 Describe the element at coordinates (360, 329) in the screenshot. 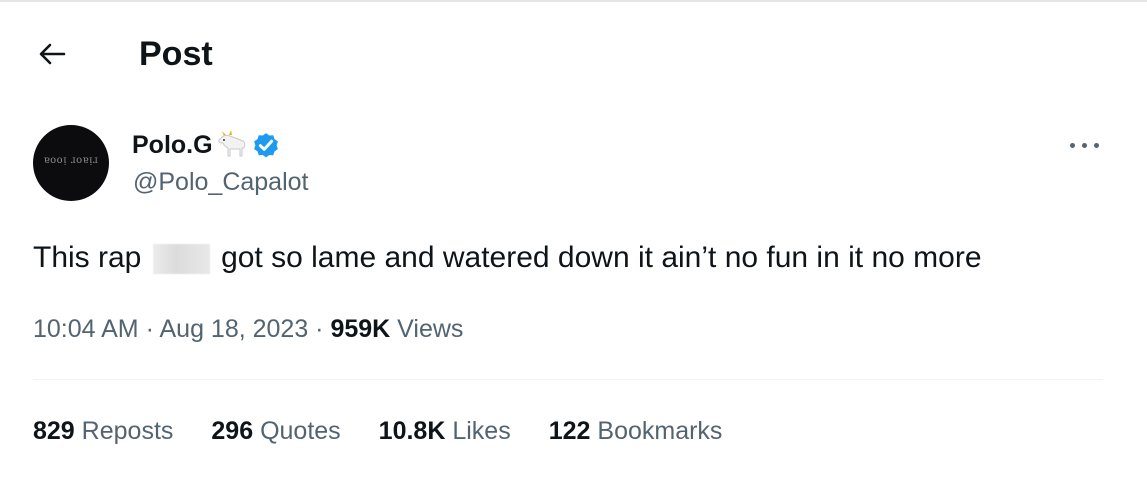

I see `views-count: 959K` at that location.